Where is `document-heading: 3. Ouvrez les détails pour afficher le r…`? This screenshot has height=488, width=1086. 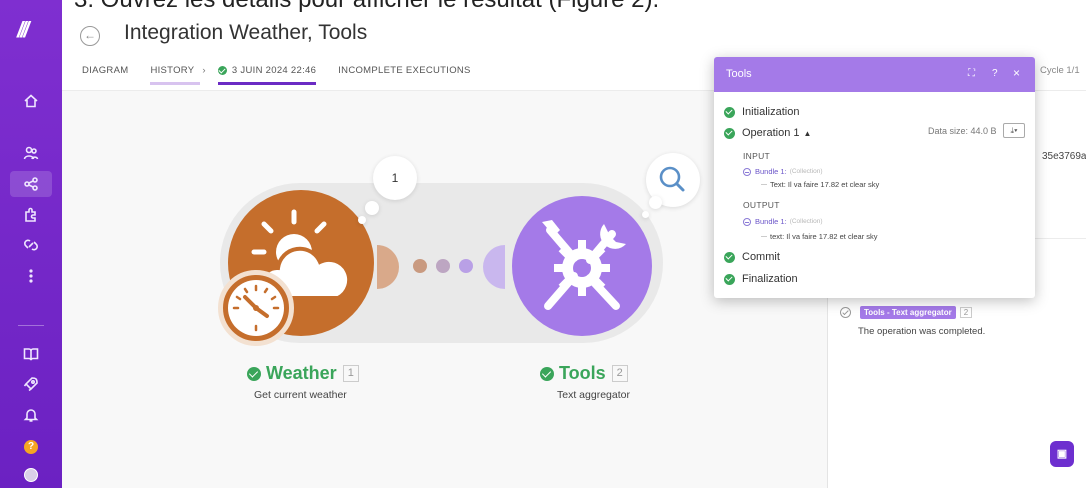 document-heading: 3. Ouvrez les détails pour afficher le r… is located at coordinates (543, 8).